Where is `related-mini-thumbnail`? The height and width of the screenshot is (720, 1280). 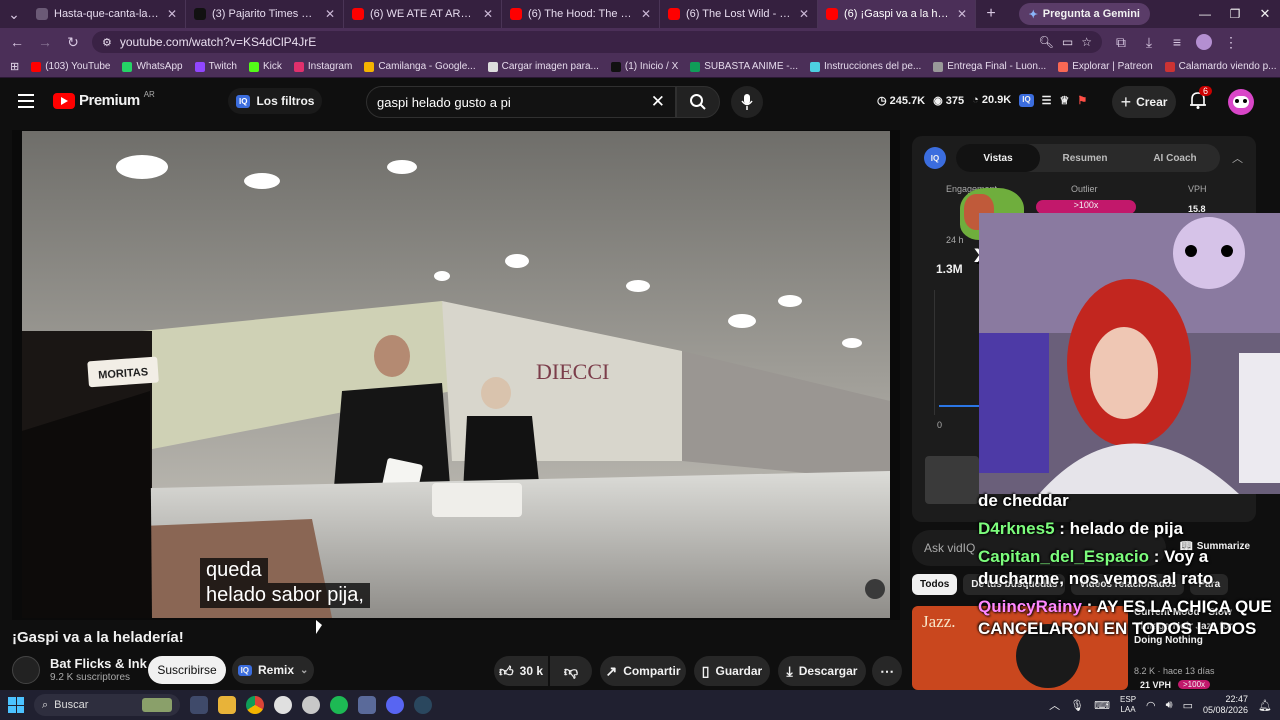
related-mini-thumbnail is located at coordinates (952, 480).